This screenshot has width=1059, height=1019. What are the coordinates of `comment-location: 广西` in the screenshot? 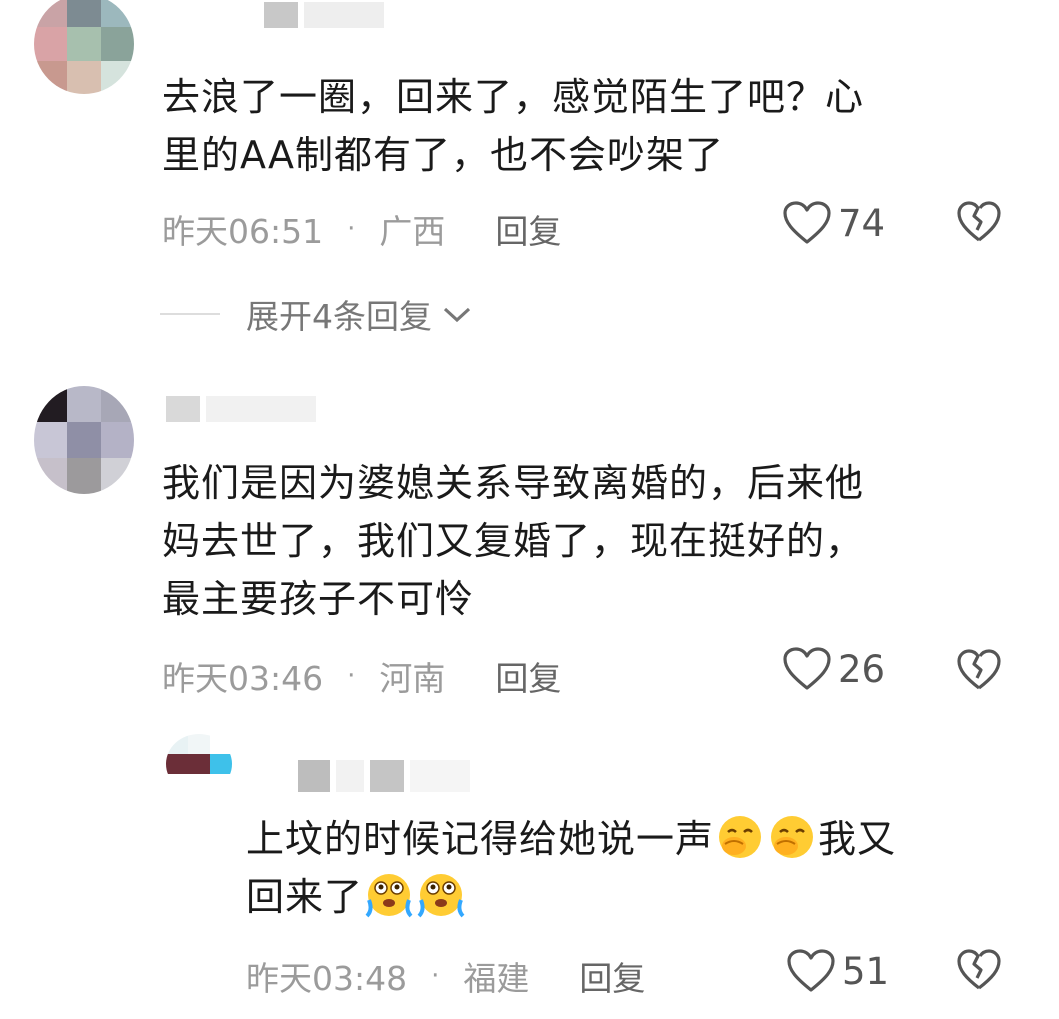 It's located at (412, 231).